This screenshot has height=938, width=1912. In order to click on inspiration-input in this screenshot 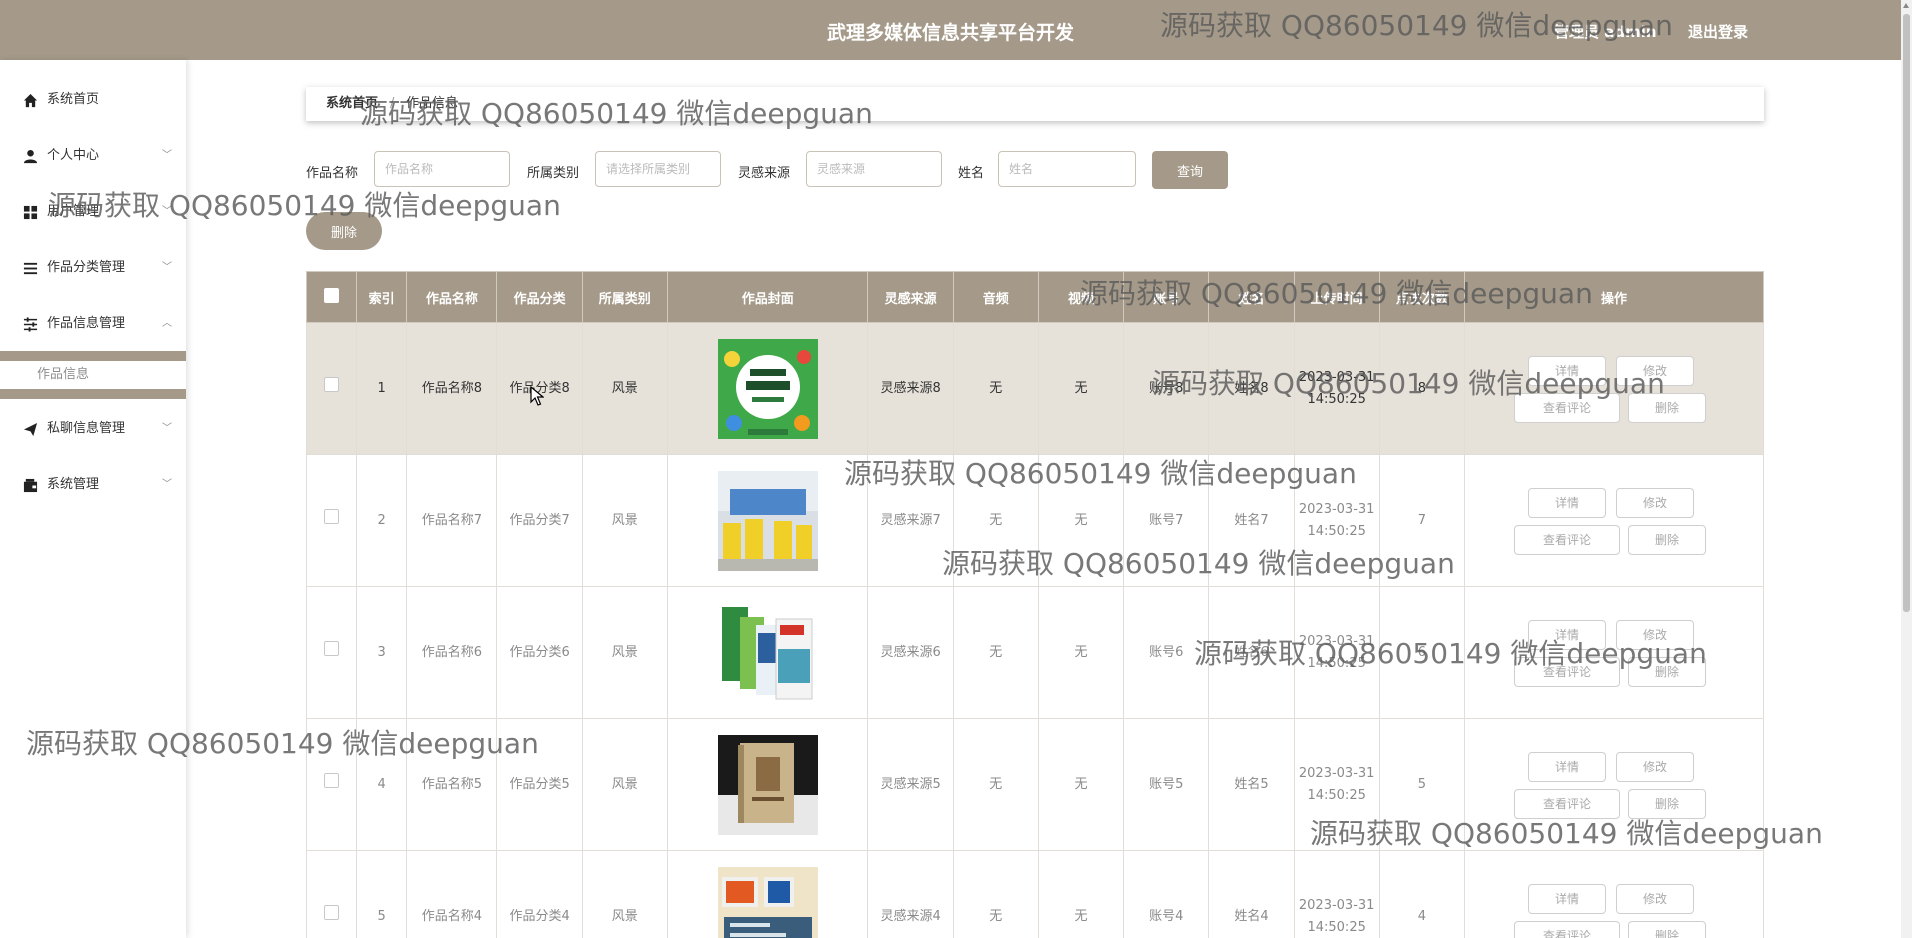, I will do `click(874, 169)`.